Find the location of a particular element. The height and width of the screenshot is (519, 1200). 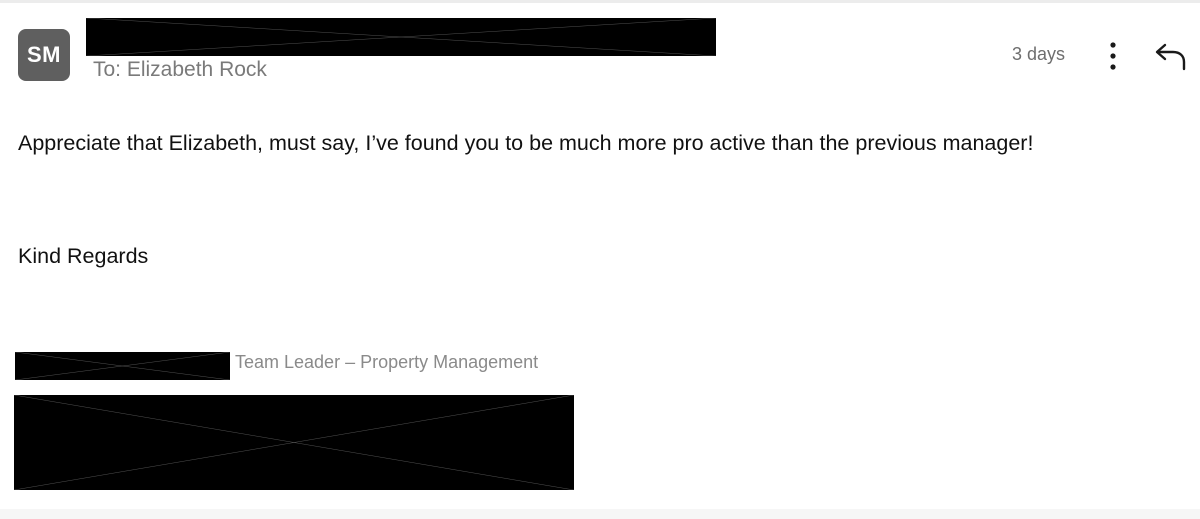

reply-button is located at coordinates (1171, 56).